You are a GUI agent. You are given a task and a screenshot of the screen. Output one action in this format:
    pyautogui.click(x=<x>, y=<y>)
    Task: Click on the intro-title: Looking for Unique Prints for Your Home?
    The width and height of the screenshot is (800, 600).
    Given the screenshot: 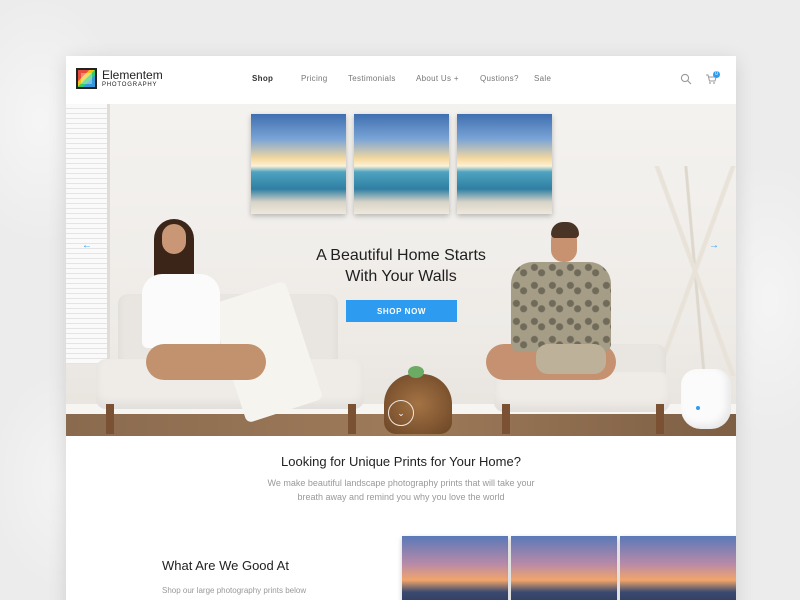 What is the action you would take?
    pyautogui.click(x=401, y=461)
    